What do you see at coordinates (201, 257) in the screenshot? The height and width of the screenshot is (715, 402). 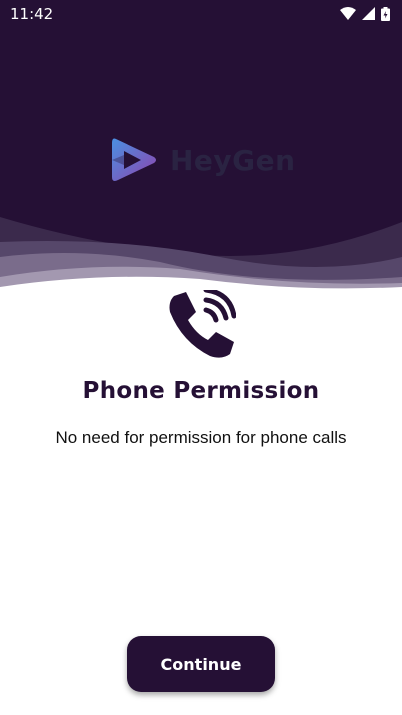 I see `header-waves` at bounding box center [201, 257].